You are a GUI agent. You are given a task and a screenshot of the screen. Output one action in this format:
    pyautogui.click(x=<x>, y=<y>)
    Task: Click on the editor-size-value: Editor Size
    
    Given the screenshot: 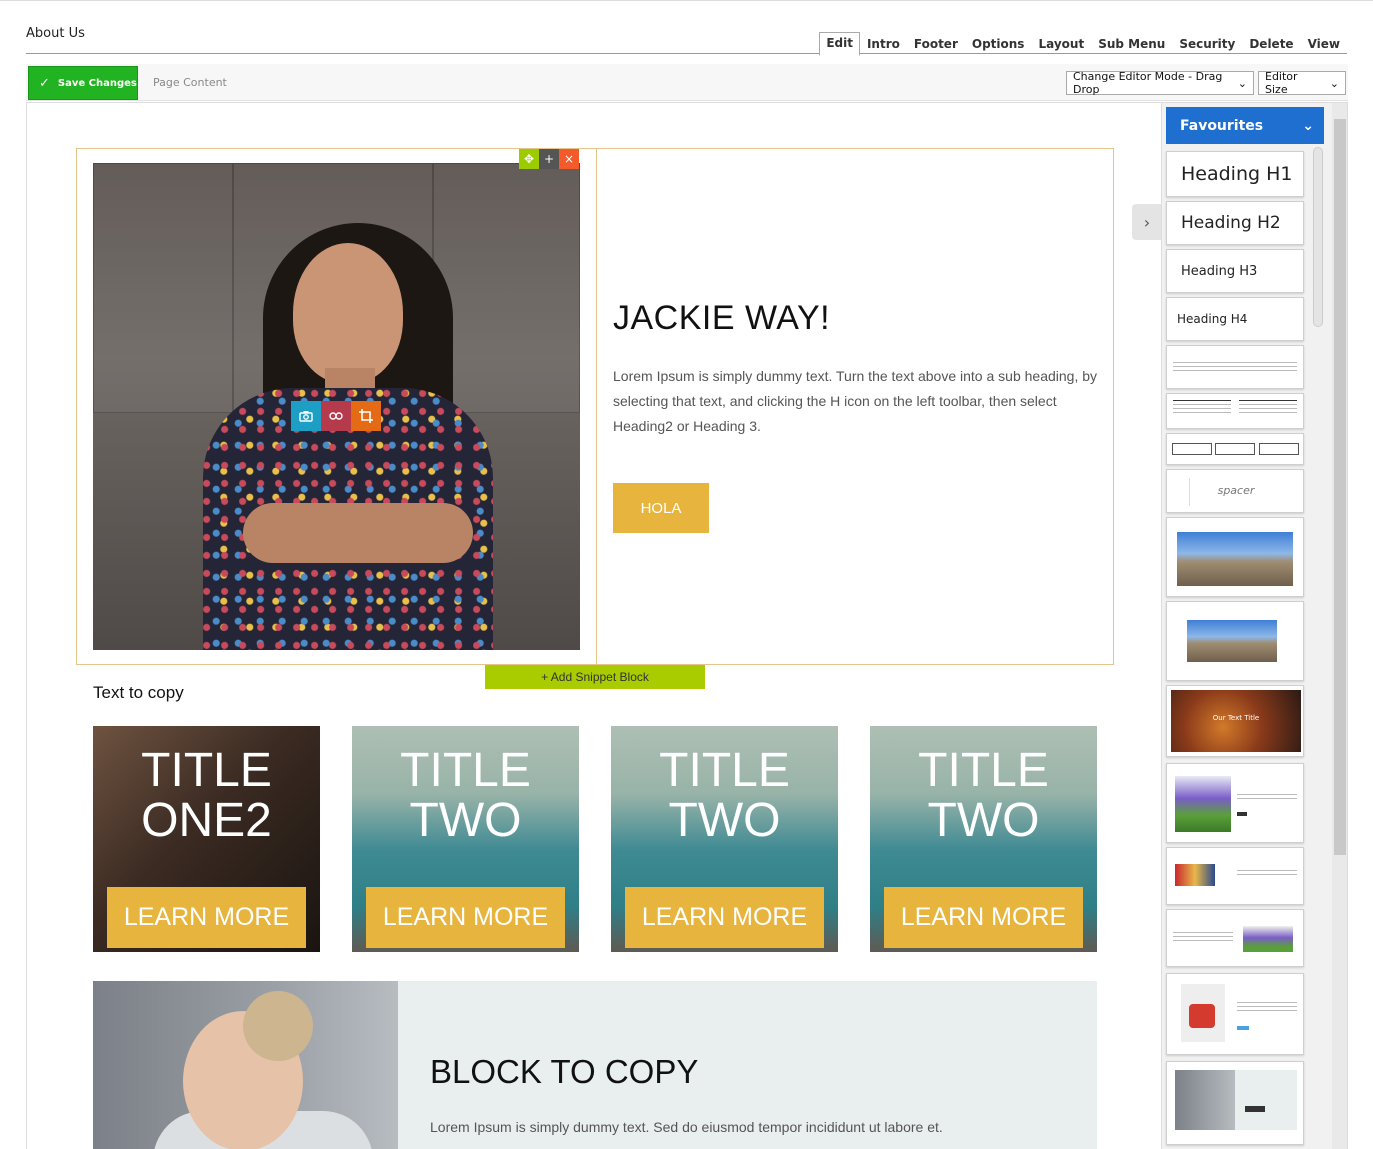 What is the action you would take?
    pyautogui.click(x=1281, y=83)
    